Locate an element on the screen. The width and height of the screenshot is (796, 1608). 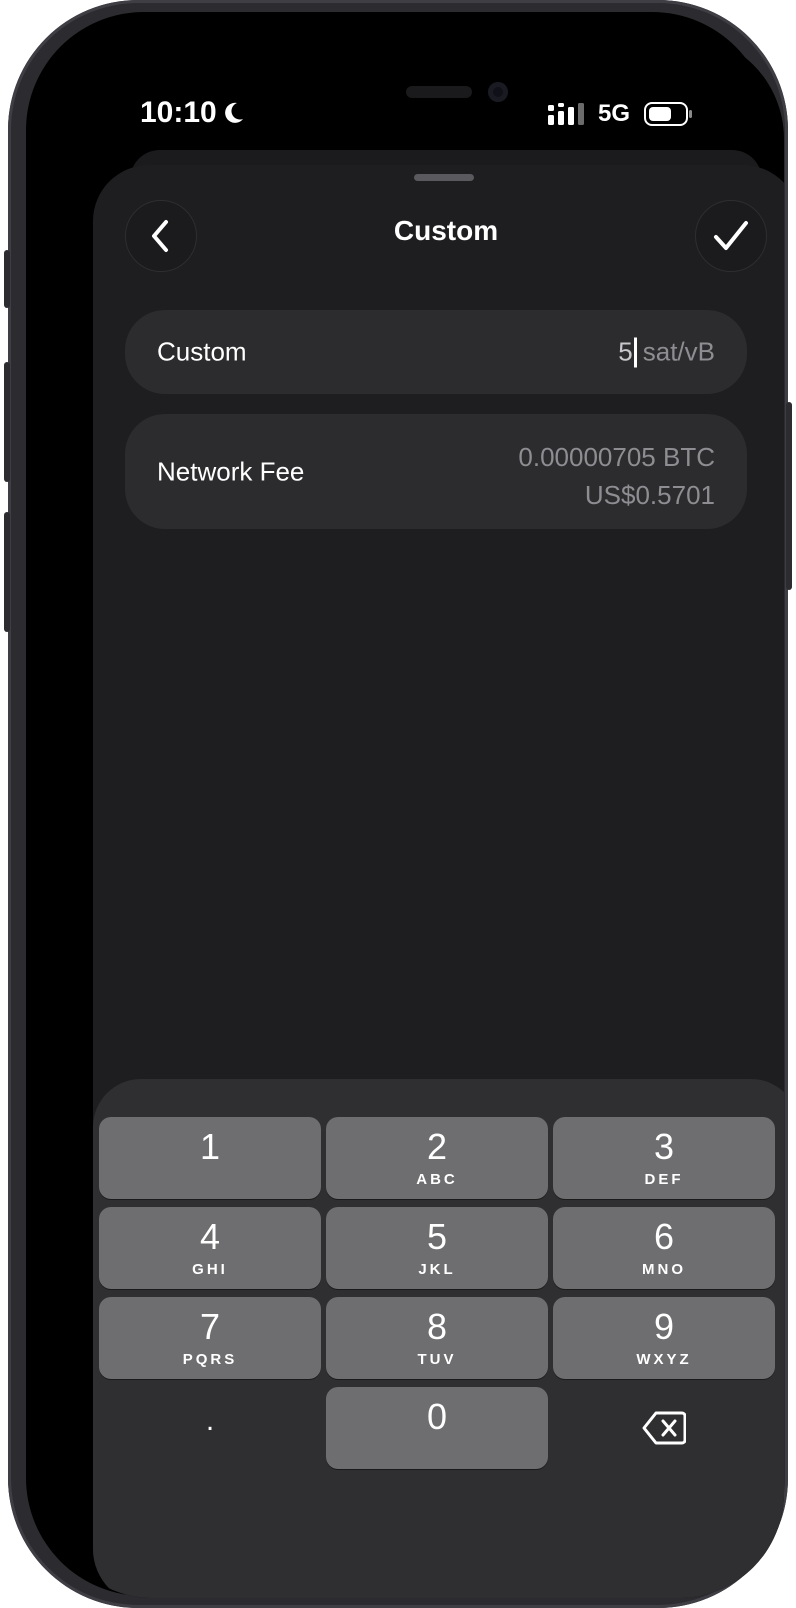
status-right: 5G is located at coordinates (620, 114).